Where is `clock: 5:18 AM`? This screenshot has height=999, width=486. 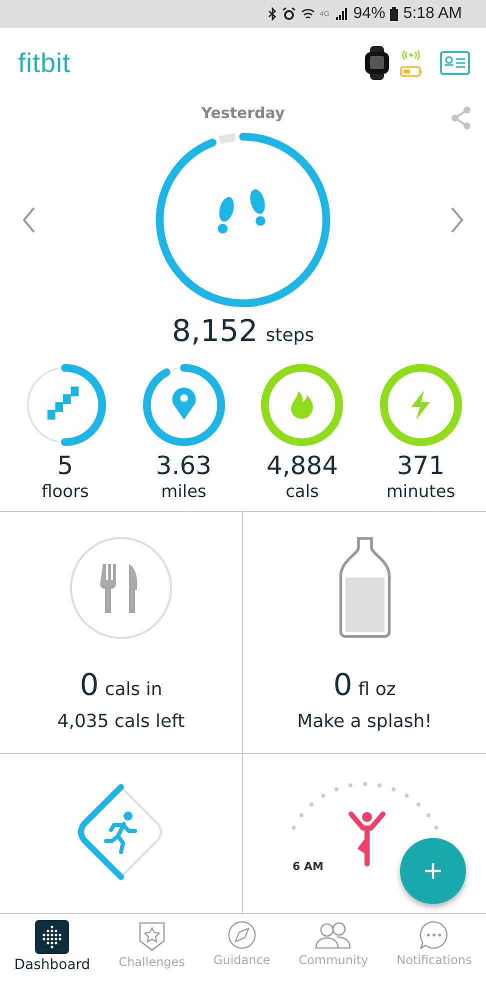 clock: 5:18 AM is located at coordinates (432, 14).